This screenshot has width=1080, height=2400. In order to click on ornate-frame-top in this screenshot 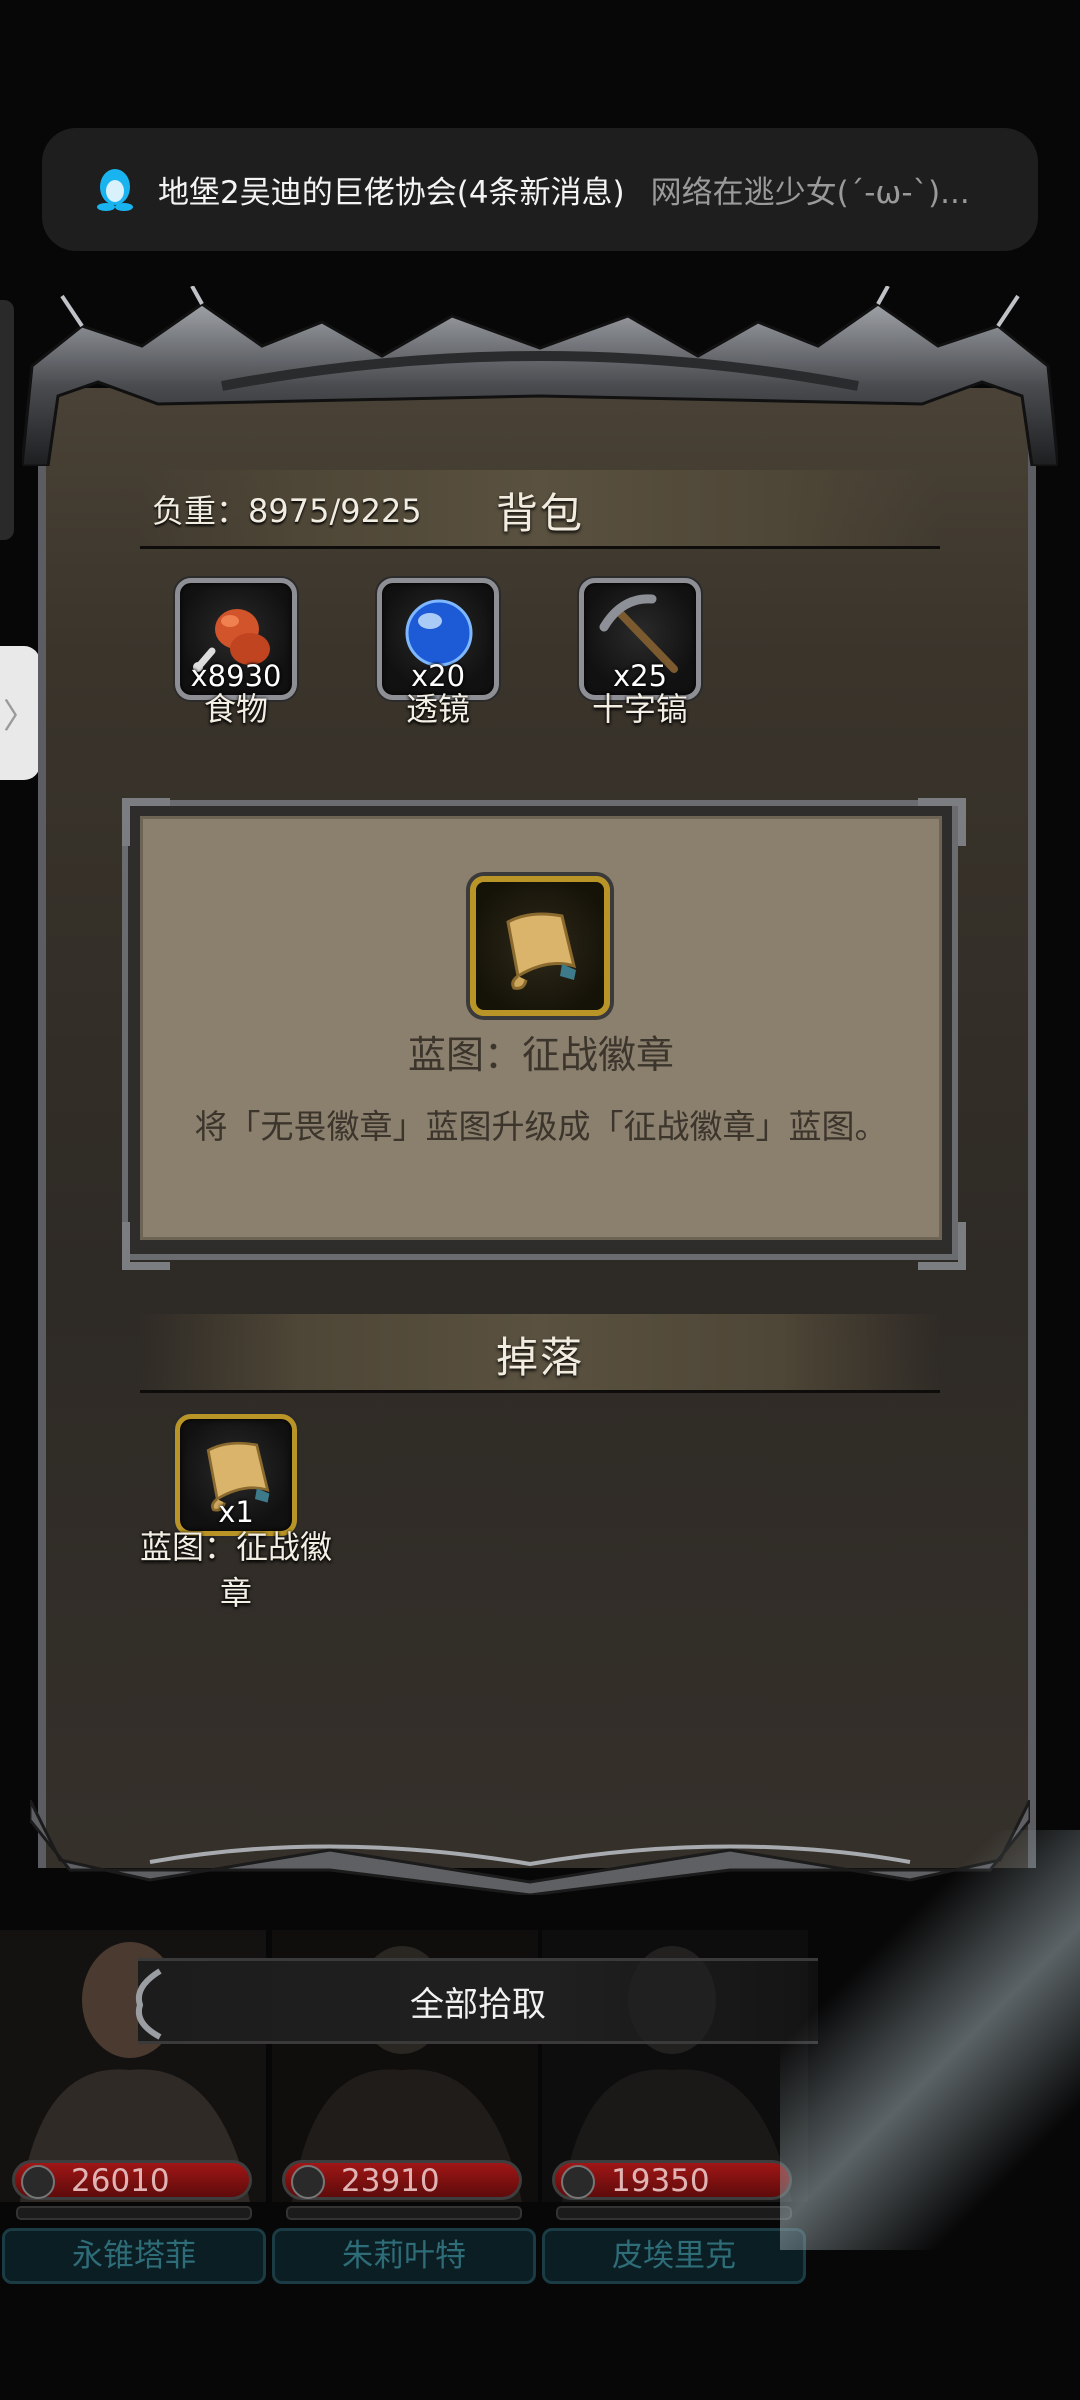, I will do `click(540, 376)`.